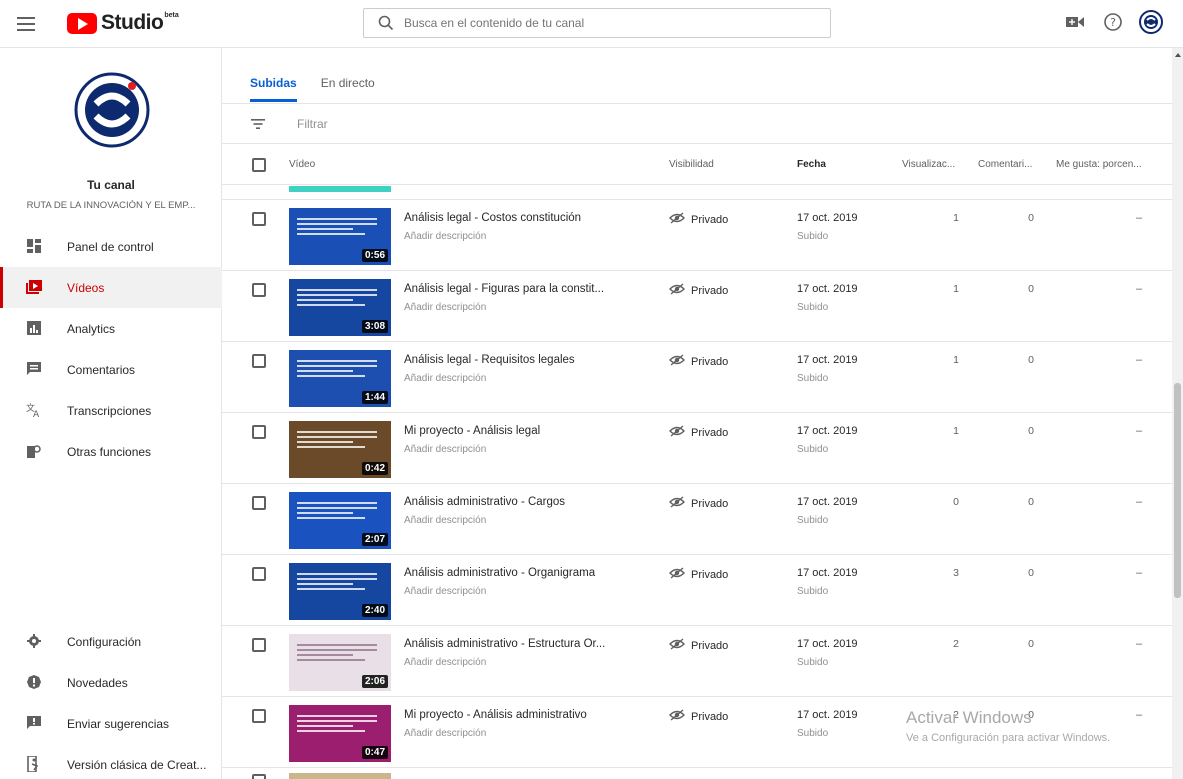  Describe the element at coordinates (112, 110) in the screenshot. I see `channel-avatar` at that location.